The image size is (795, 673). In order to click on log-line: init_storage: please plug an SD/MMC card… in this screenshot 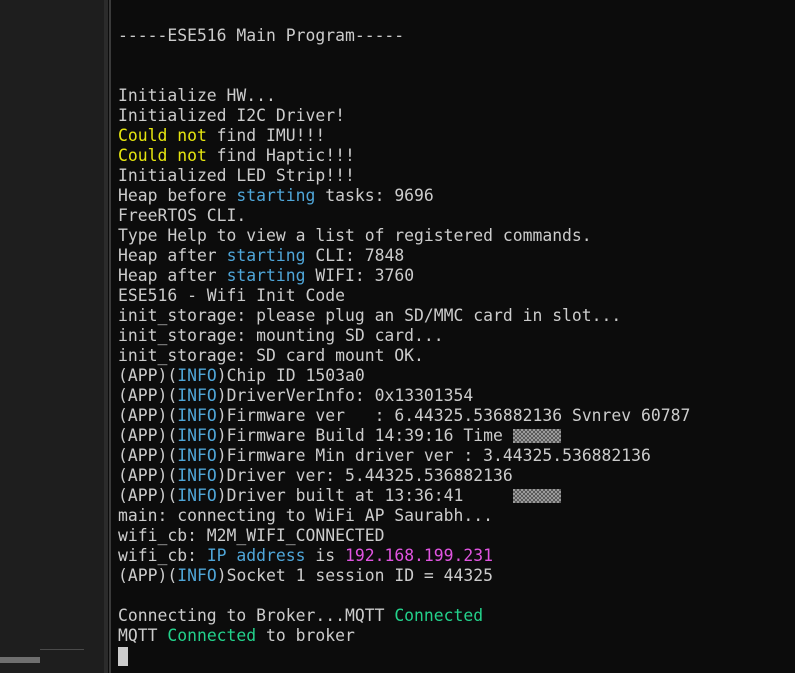, I will do `click(369, 316)`.